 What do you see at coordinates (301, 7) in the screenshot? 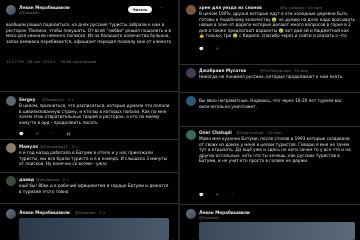
I see `reply-handle: @iu_osloway · 49 мин` at bounding box center [301, 7].